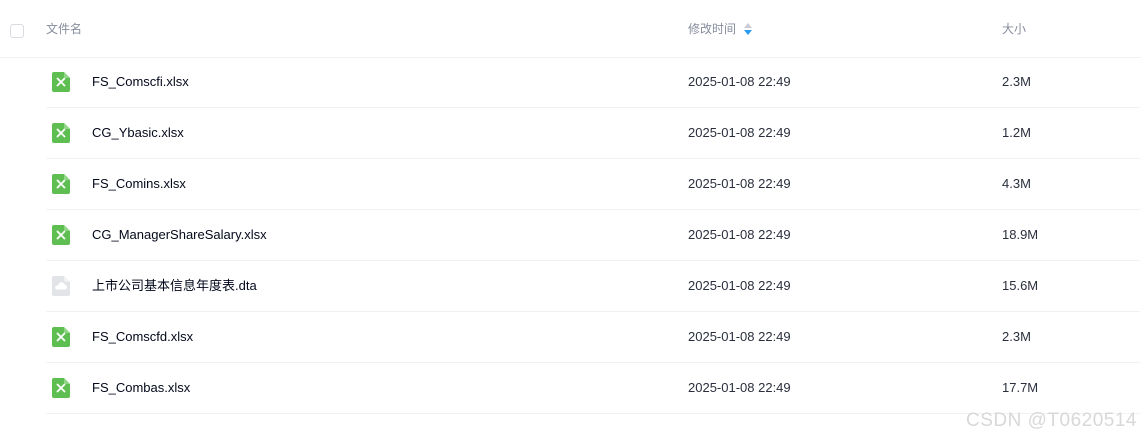 The width and height of the screenshot is (1141, 440). What do you see at coordinates (1016, 183) in the screenshot?
I see `file-size: 4.3M` at bounding box center [1016, 183].